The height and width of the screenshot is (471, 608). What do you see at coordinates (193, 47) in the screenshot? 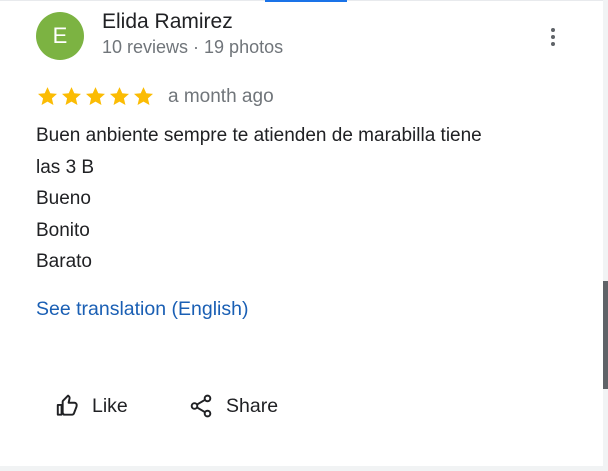
I see `author-meta: 10 reviews · 19 photos` at bounding box center [193, 47].